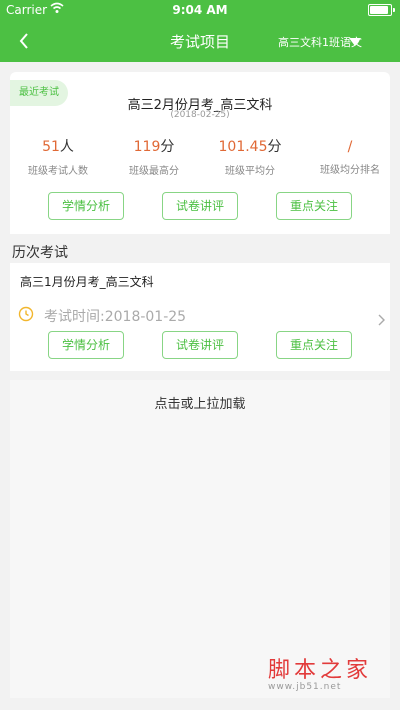  I want to click on stat-value: /, so click(350, 147).